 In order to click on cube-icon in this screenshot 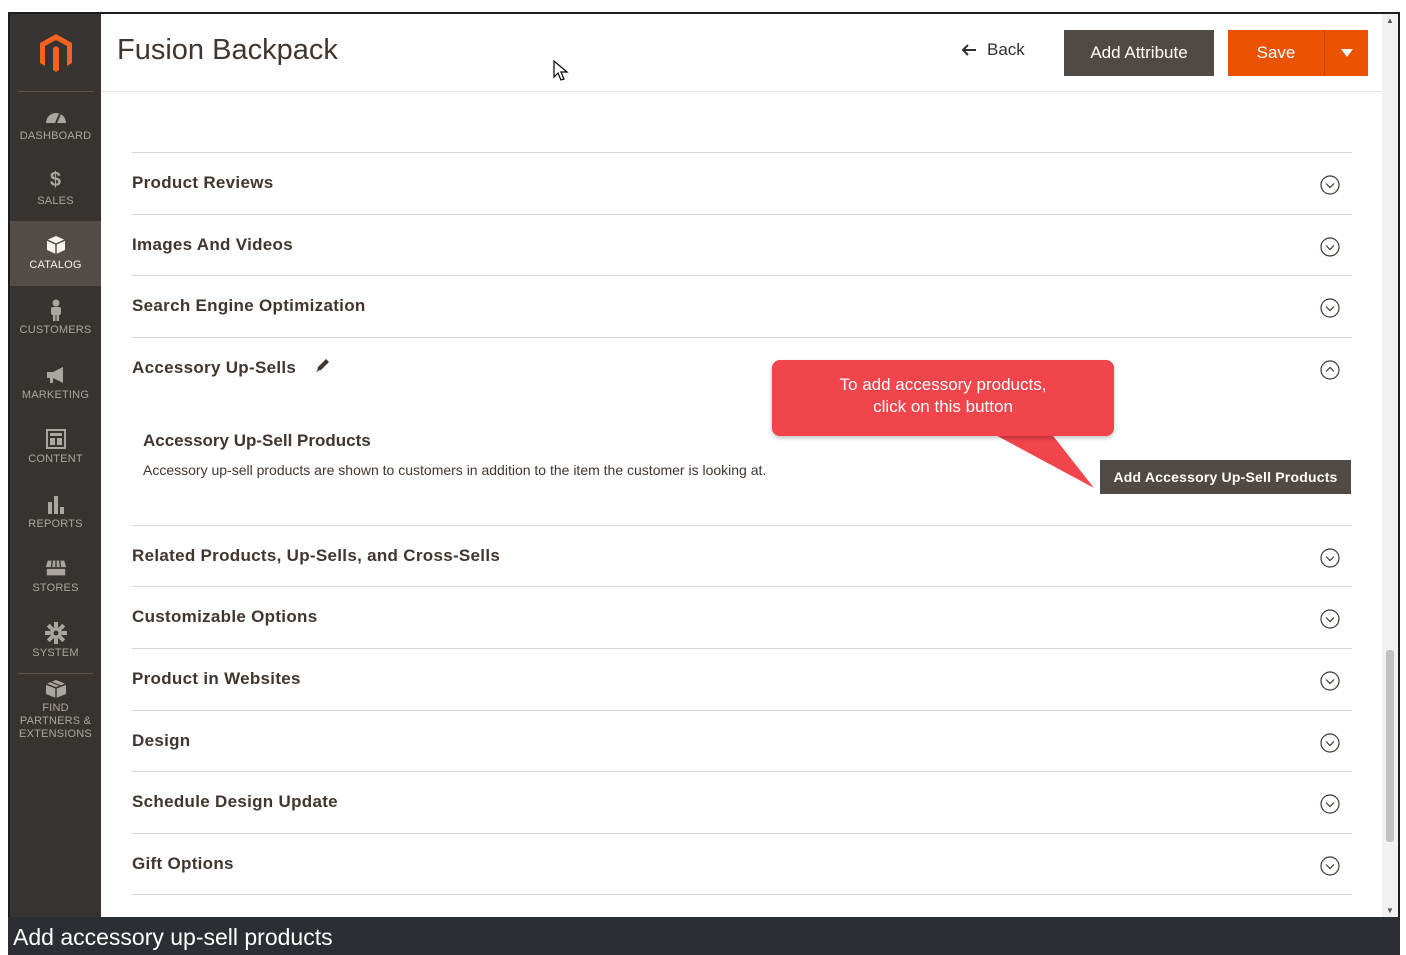, I will do `click(56, 245)`.